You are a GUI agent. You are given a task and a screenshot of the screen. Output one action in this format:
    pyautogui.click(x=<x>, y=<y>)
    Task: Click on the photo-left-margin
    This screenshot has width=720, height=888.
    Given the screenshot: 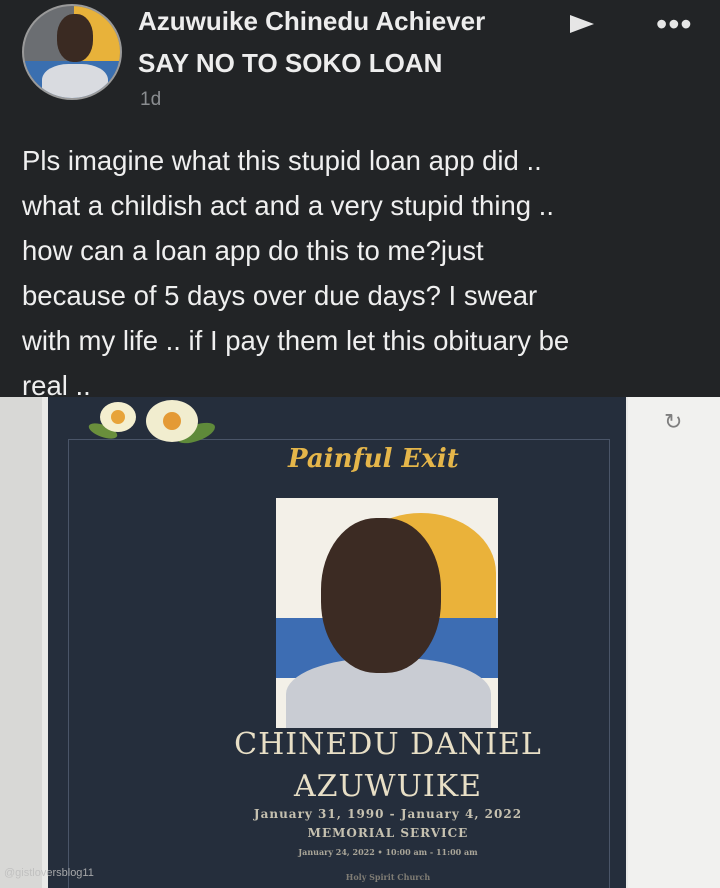 What is the action you would take?
    pyautogui.click(x=21, y=642)
    